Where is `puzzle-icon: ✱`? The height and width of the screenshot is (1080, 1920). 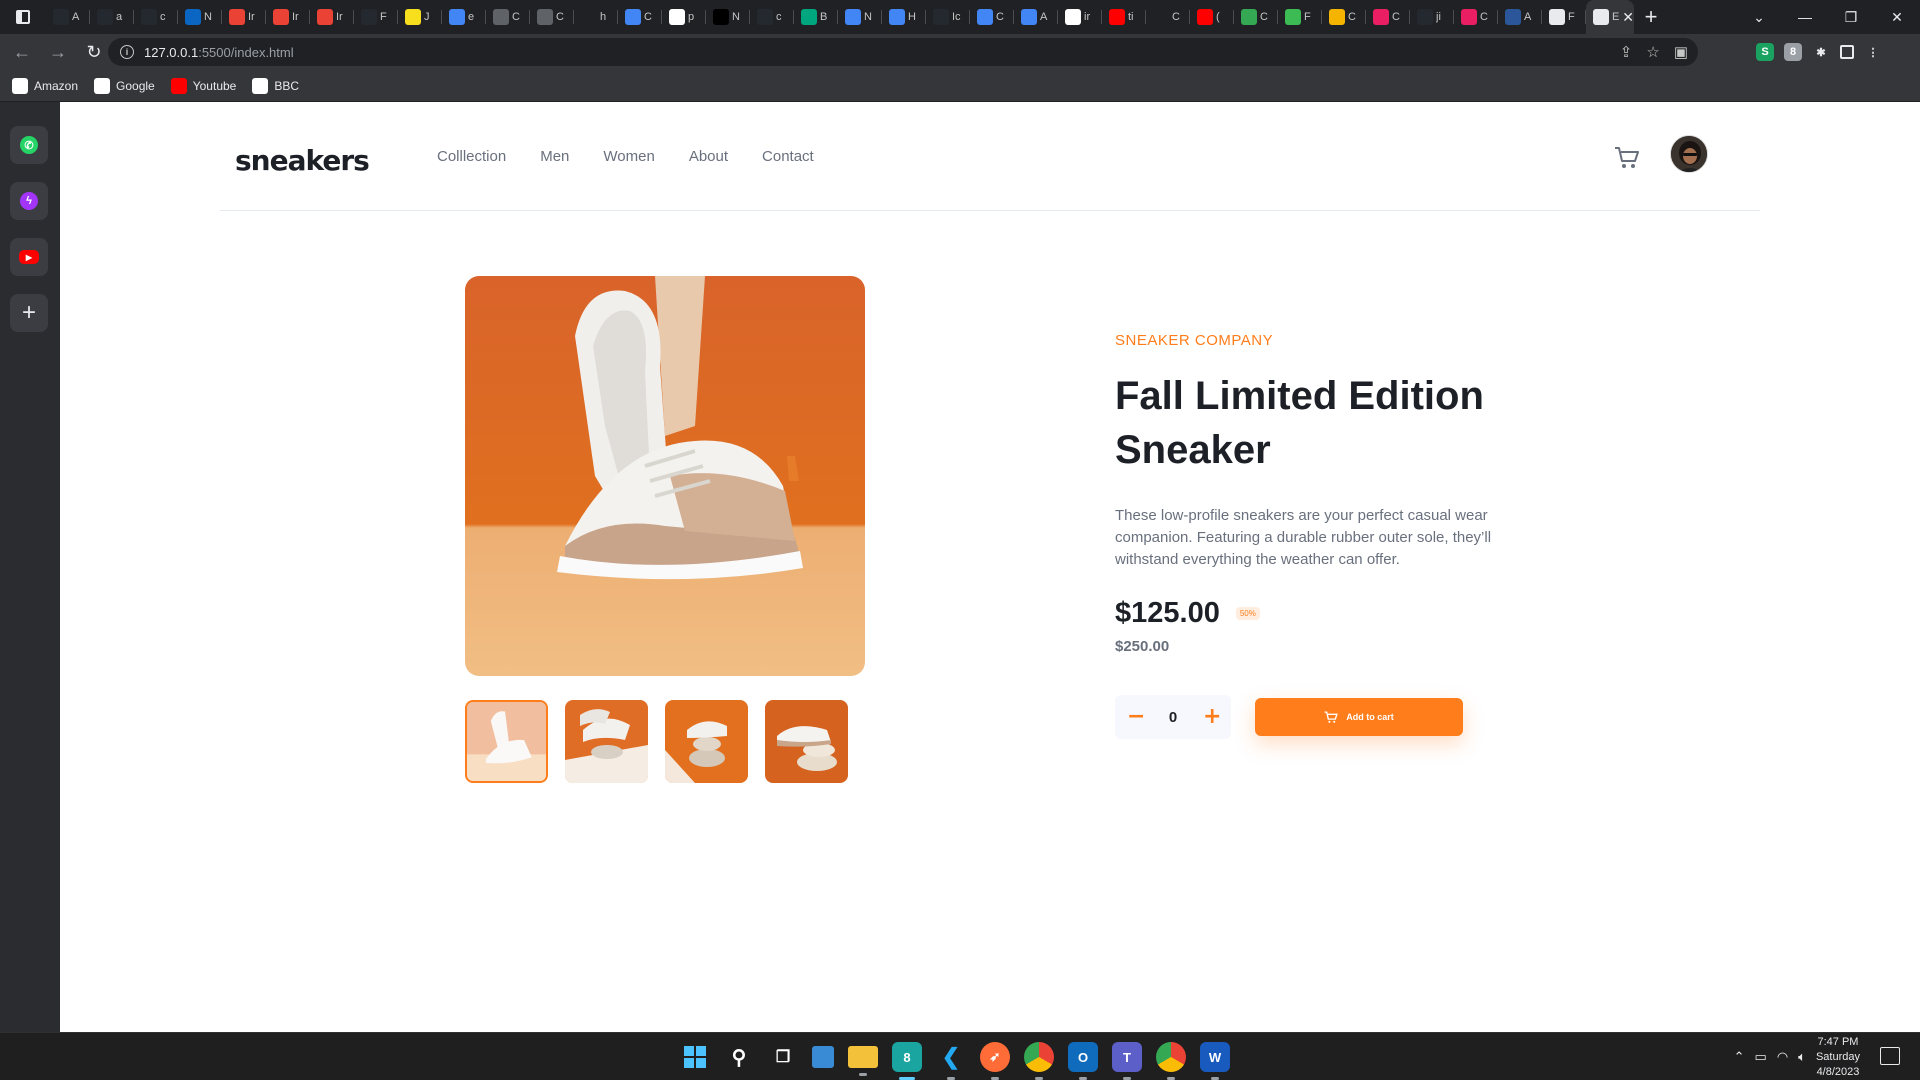 puzzle-icon: ✱ is located at coordinates (1821, 52).